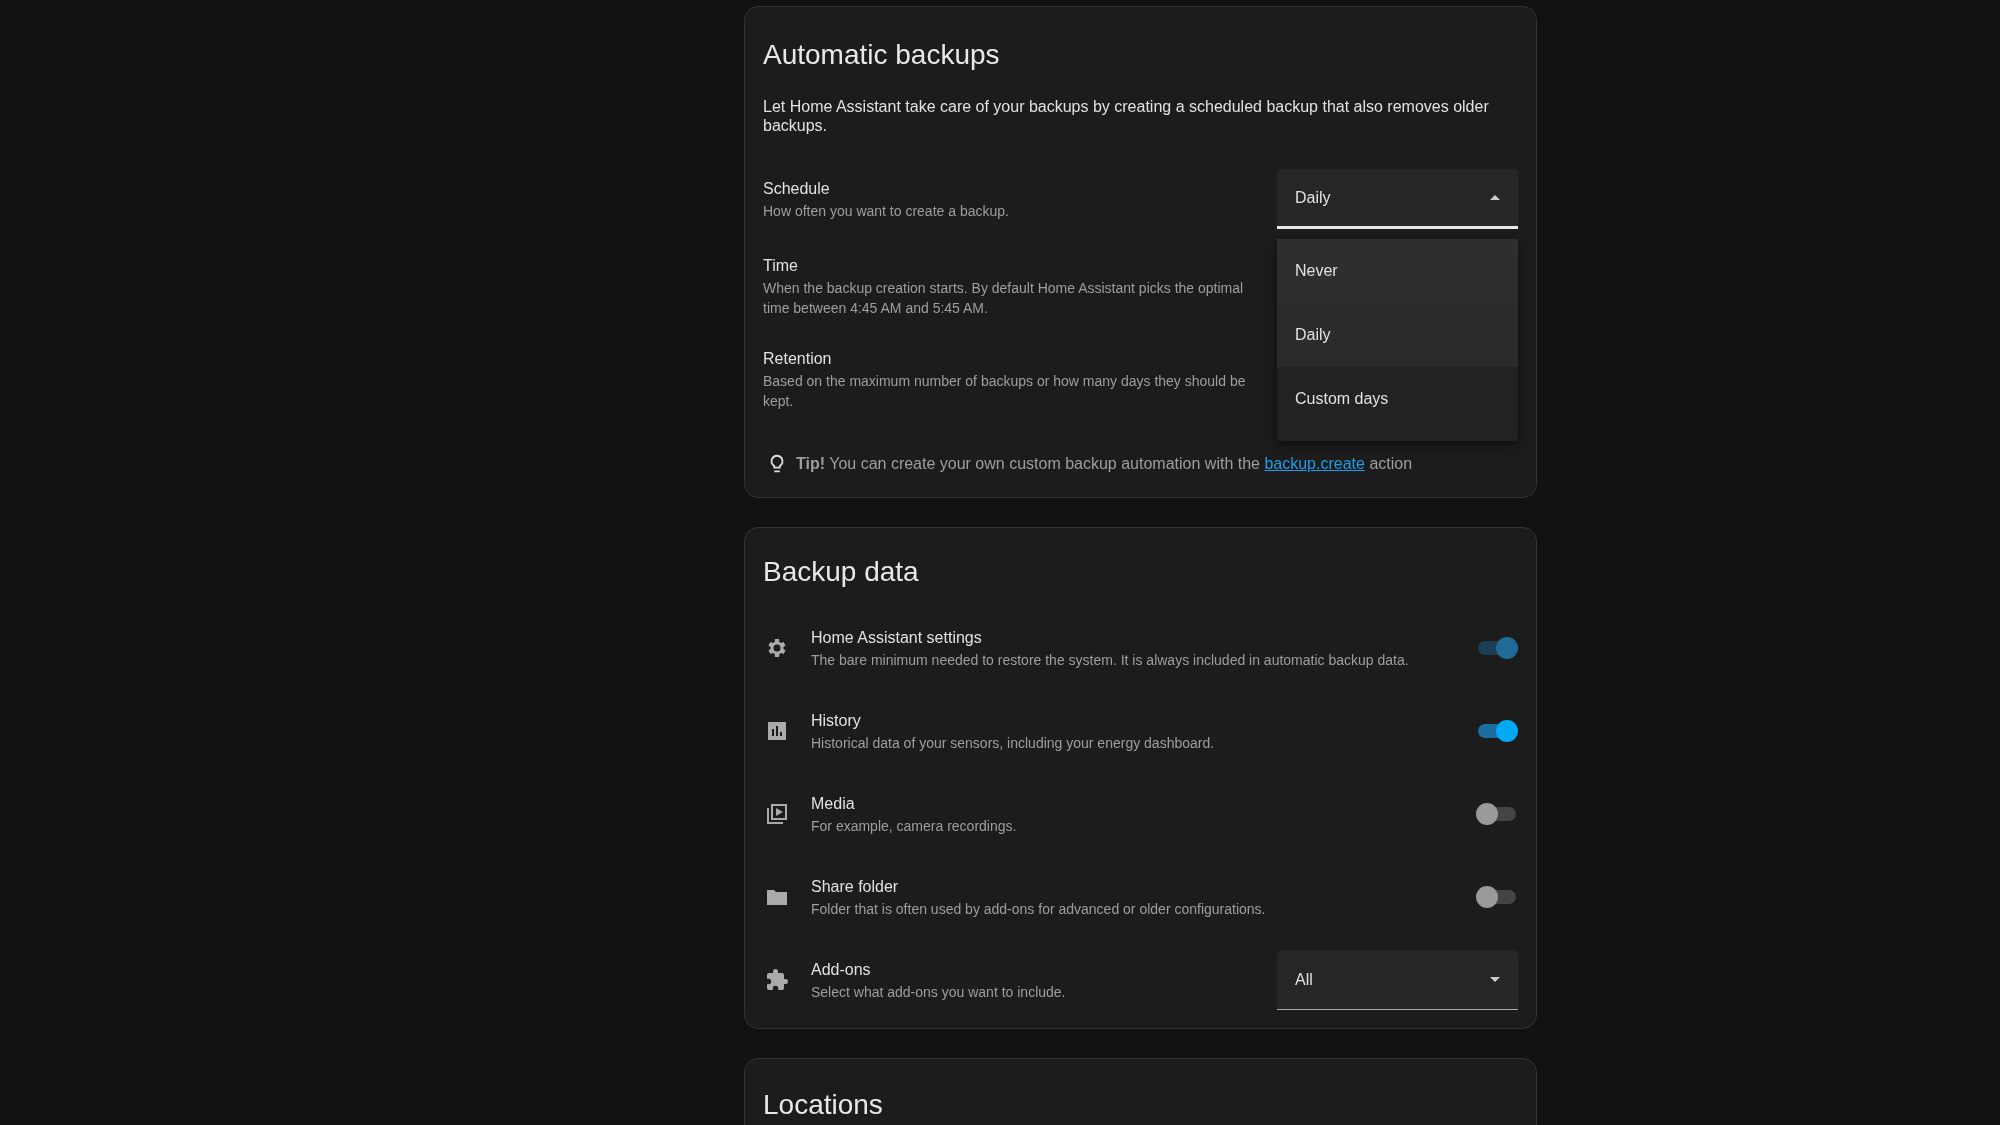  I want to click on dropdown-option: Never, so click(1397, 271).